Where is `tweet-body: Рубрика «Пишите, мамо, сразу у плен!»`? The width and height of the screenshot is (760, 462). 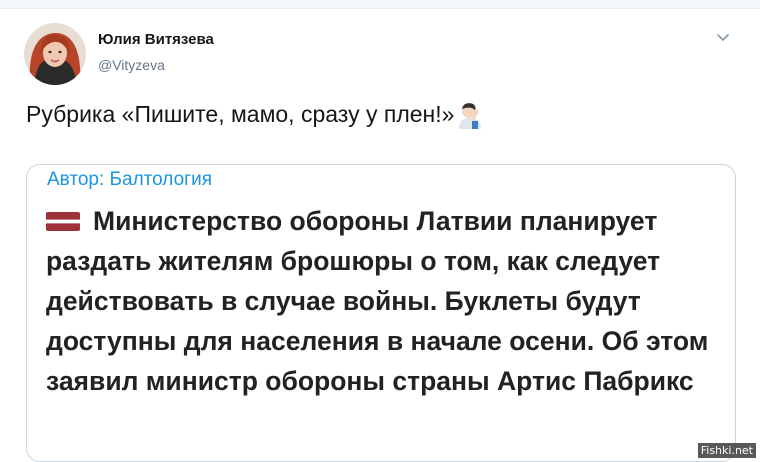
tweet-body: Рубрика «Пишите, мамо, сразу у плен!» is located at coordinates (240, 113).